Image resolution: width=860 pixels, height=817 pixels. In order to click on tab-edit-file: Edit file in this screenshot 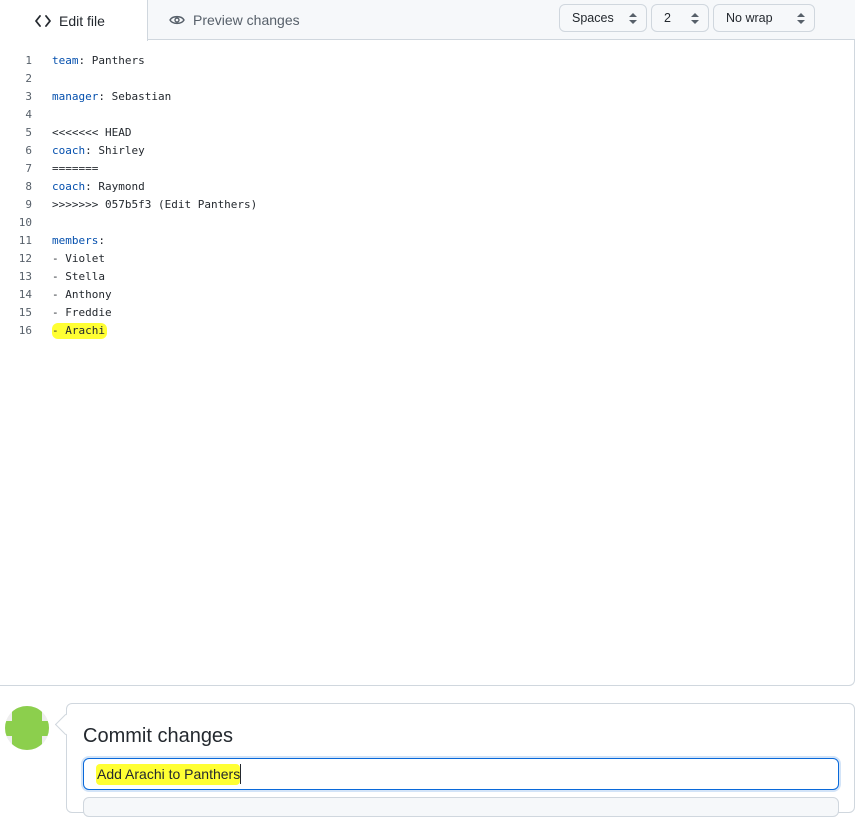, I will do `click(74, 20)`.